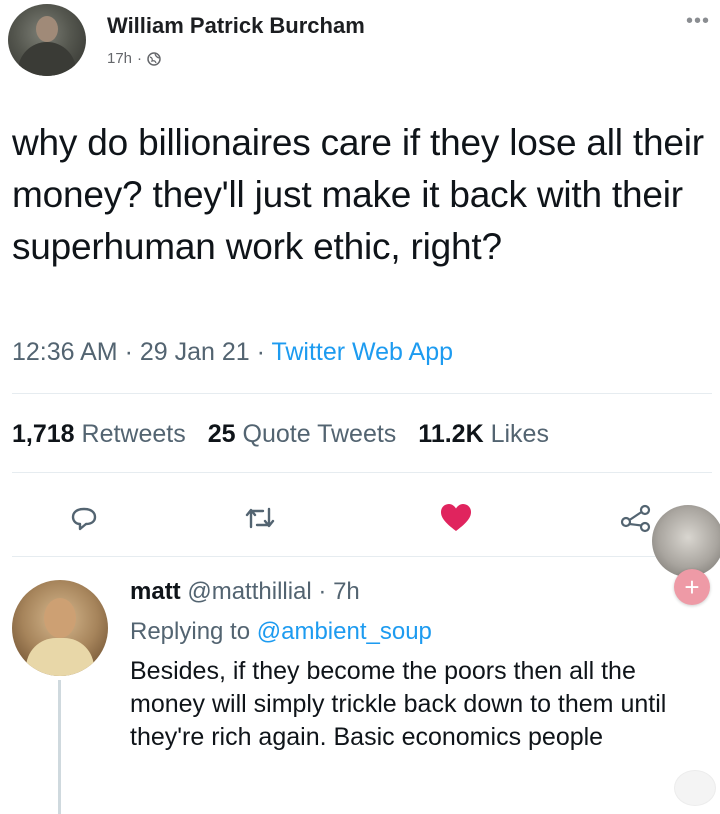  Describe the element at coordinates (249, 591) in the screenshot. I see `reply-handle: @matthillial` at that location.